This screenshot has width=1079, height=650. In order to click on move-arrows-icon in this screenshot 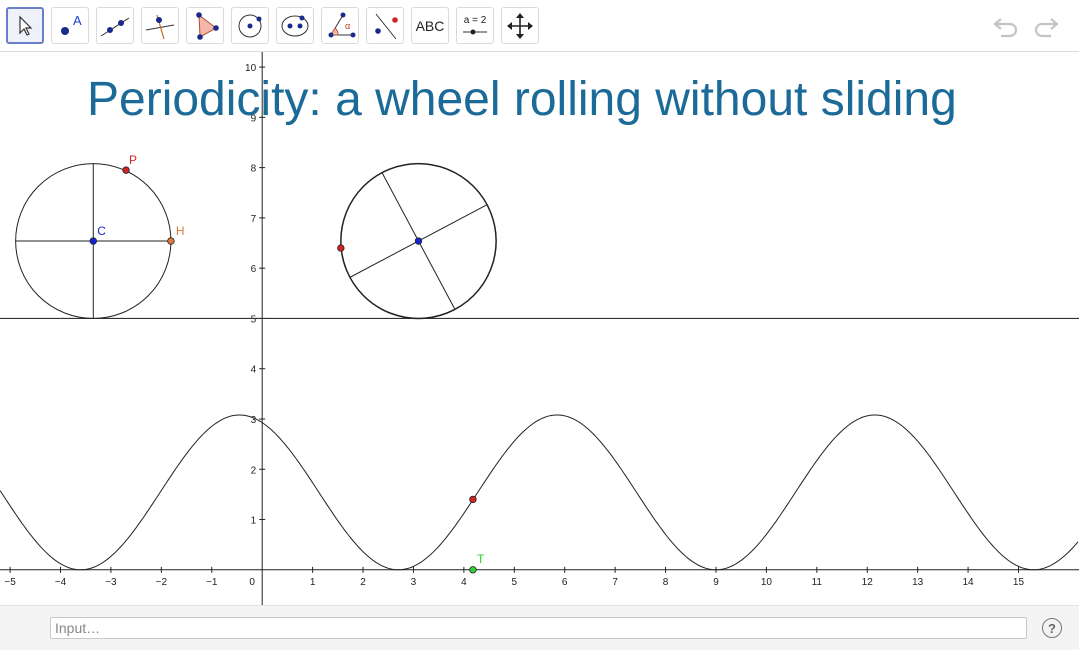, I will do `click(520, 25)`.